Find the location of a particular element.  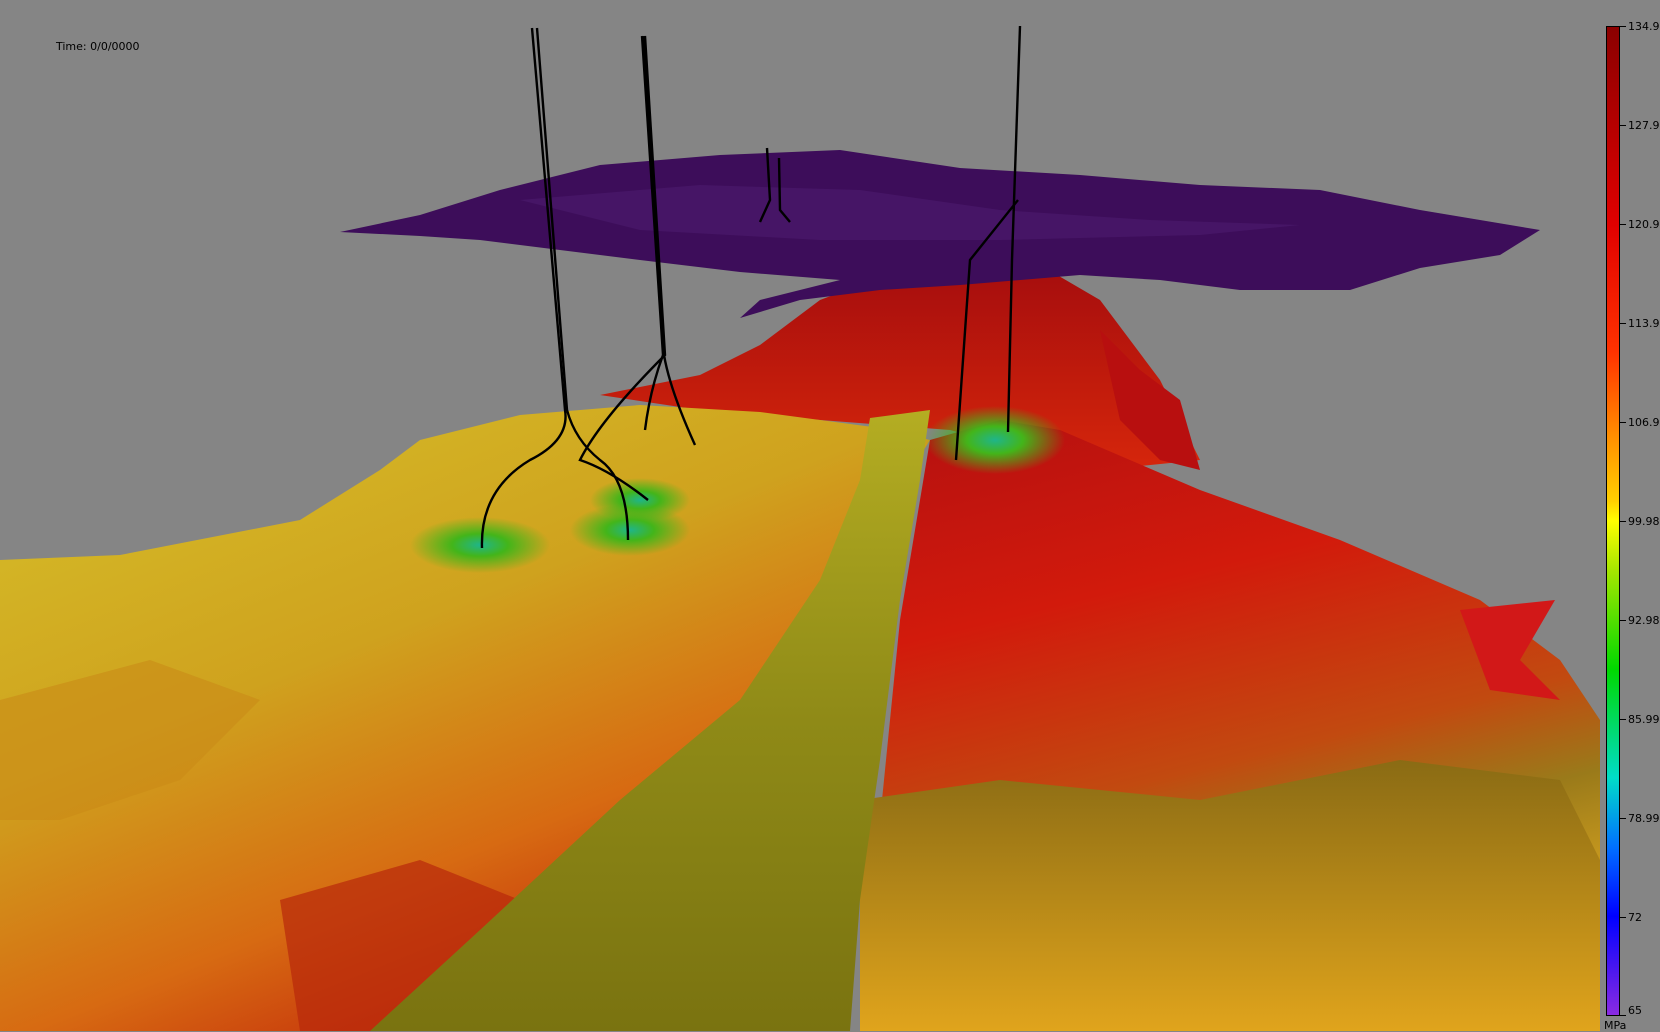

legend-tick-label: 99.98 is located at coordinates (1644, 521).